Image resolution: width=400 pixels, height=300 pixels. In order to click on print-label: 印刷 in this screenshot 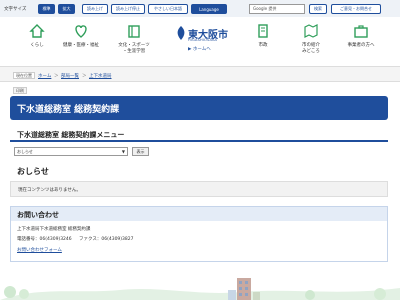, I will do `click(20, 90)`.